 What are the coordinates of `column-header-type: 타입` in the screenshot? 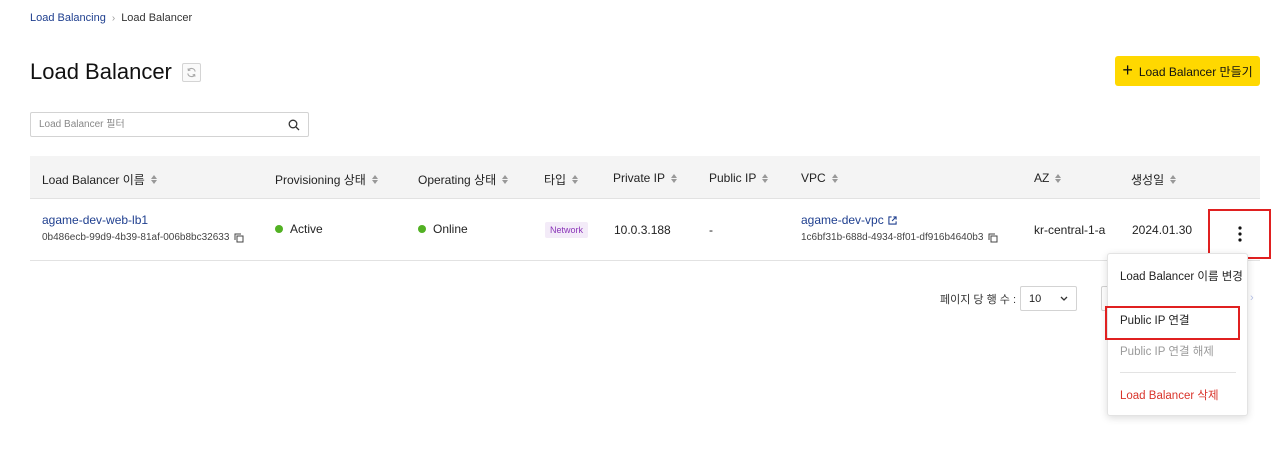 It's located at (561, 179).